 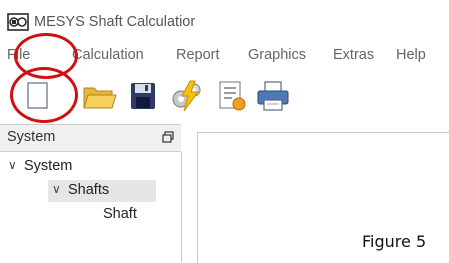 I want to click on calculate-lightning-icon, so click(x=187, y=96).